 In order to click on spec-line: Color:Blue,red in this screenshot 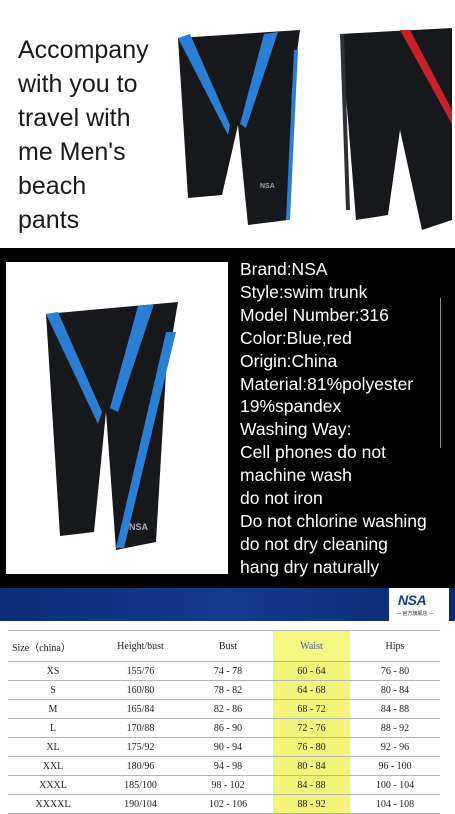, I will do `click(296, 337)`.